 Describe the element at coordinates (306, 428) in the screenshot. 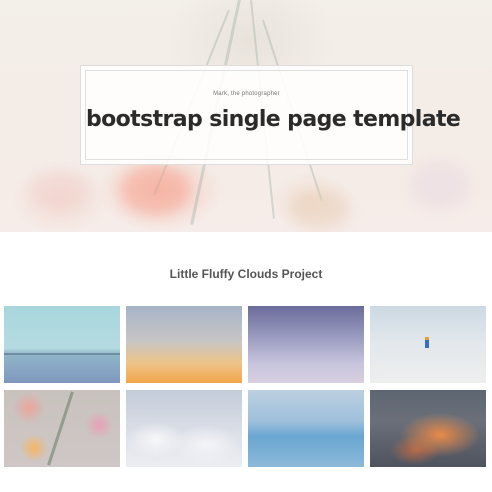

I see `gallery-thumbnail-blue-sea` at that location.